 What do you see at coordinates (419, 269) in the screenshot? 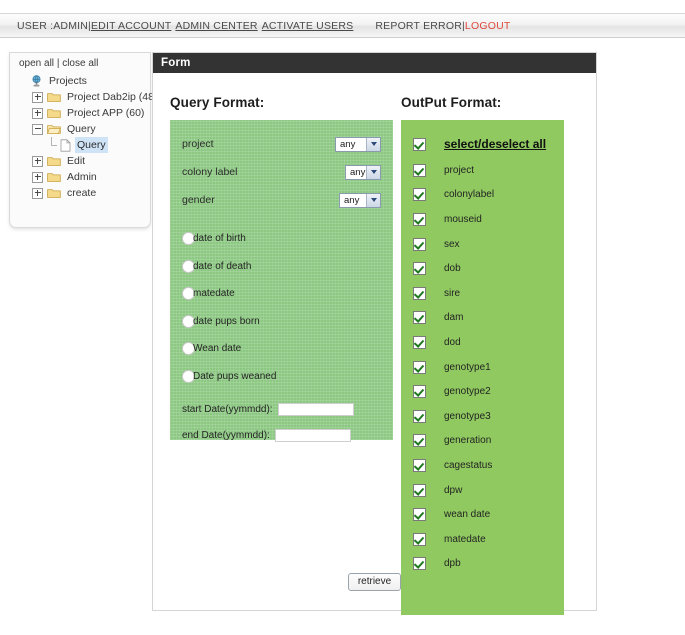
I see `checkbox-dob` at bounding box center [419, 269].